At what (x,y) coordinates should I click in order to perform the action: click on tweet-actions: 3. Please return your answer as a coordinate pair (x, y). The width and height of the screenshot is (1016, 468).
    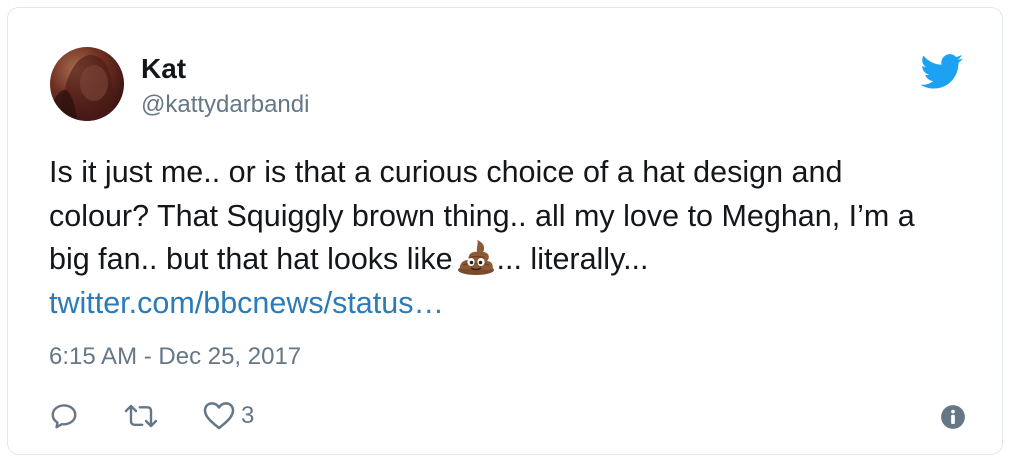
    Looking at the image, I should click on (172, 416).